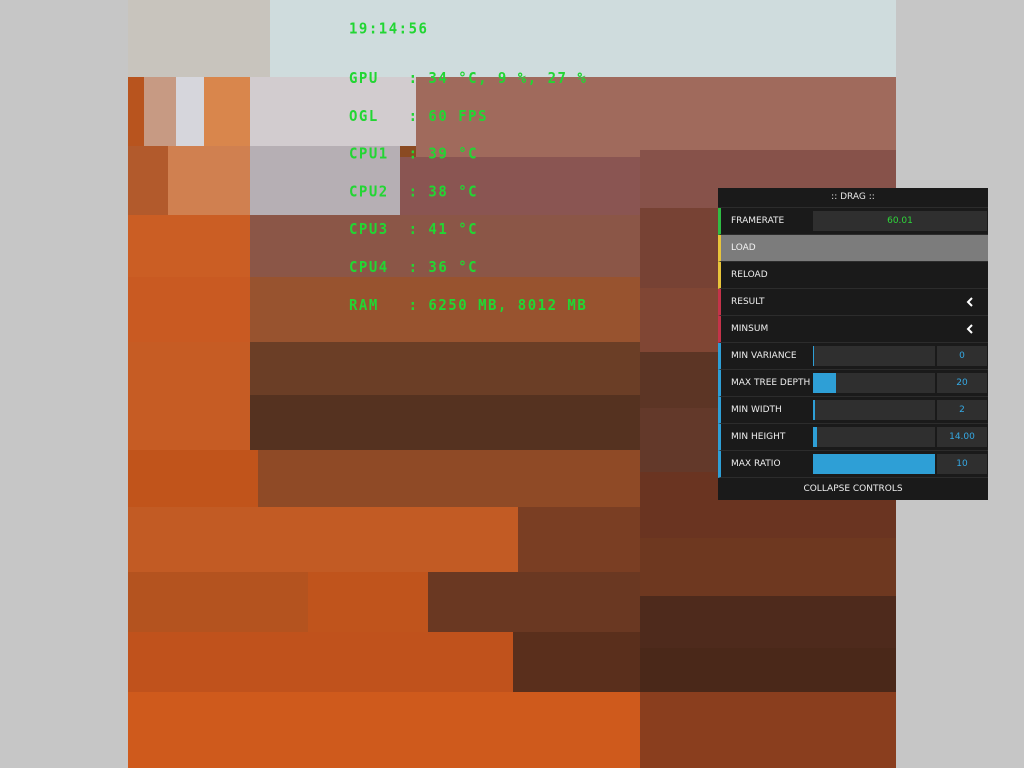 Image resolution: width=1024 pixels, height=768 pixels. I want to click on min-variance-row: MIN VARIANCE 0, so click(853, 356).